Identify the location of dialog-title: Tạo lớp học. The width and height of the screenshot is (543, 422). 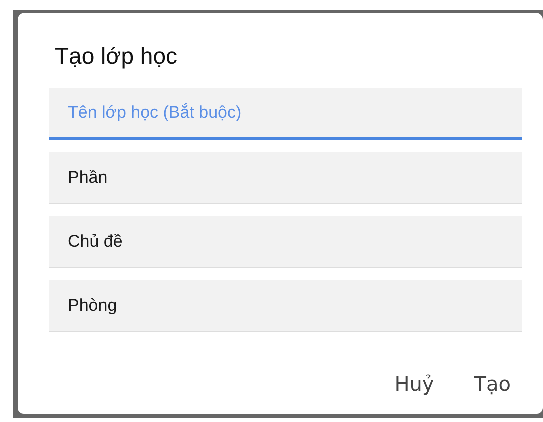
(116, 56).